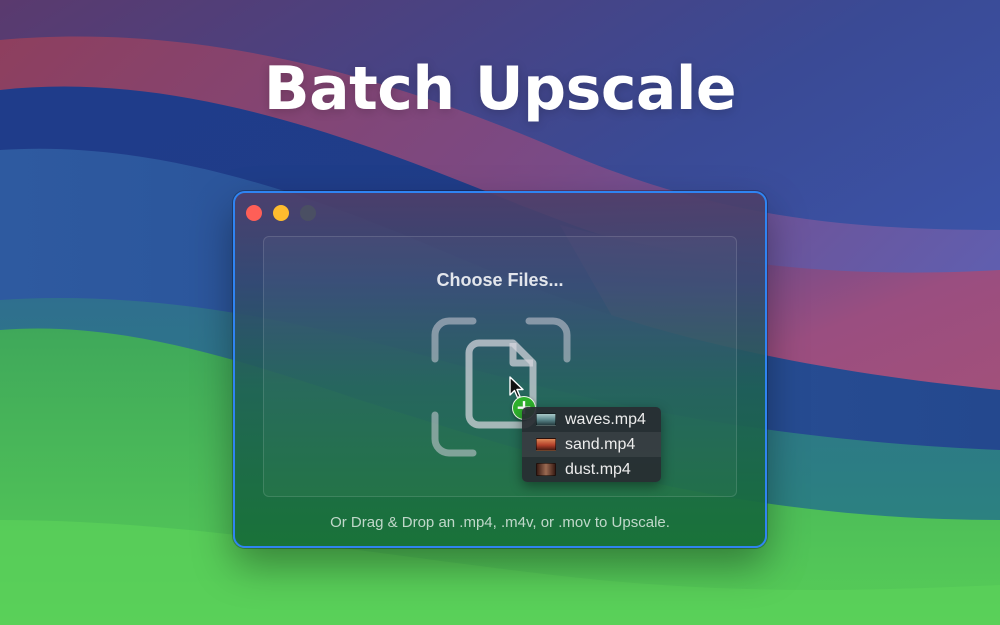 This screenshot has width=1000, height=625. I want to click on file-name: waves.mp4, so click(605, 419).